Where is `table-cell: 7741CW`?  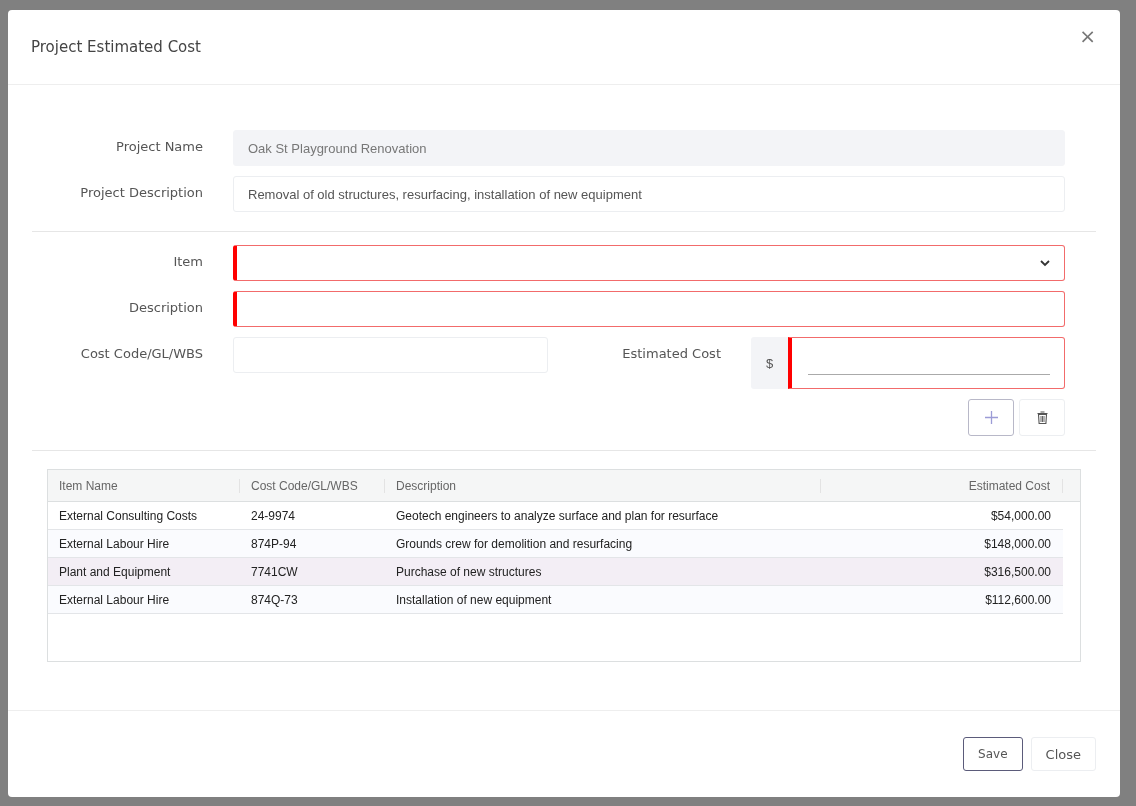 table-cell: 7741CW is located at coordinates (274, 571).